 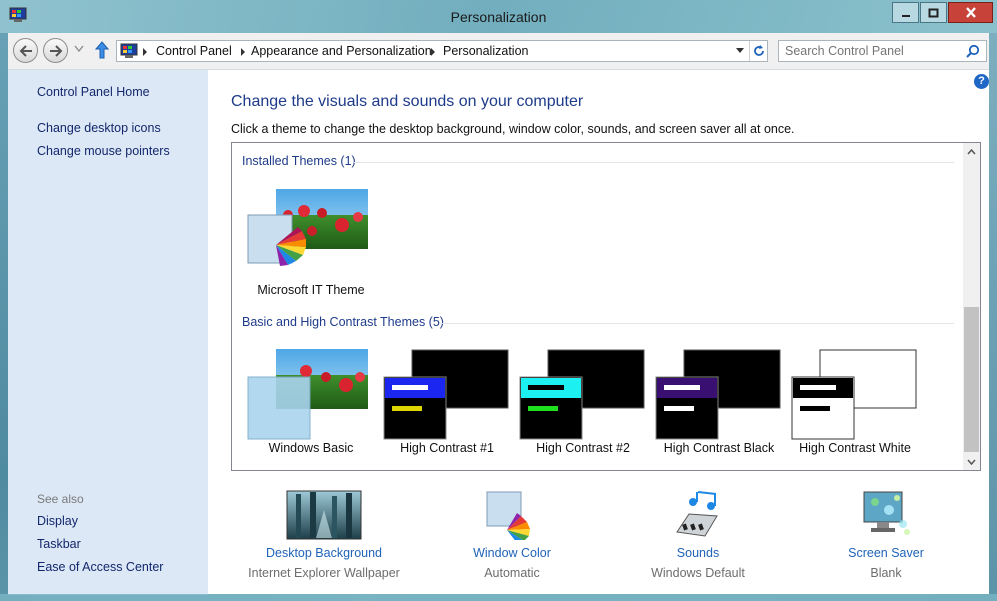 I want to click on theme-label: Windows Basic, so click(x=311, y=448).